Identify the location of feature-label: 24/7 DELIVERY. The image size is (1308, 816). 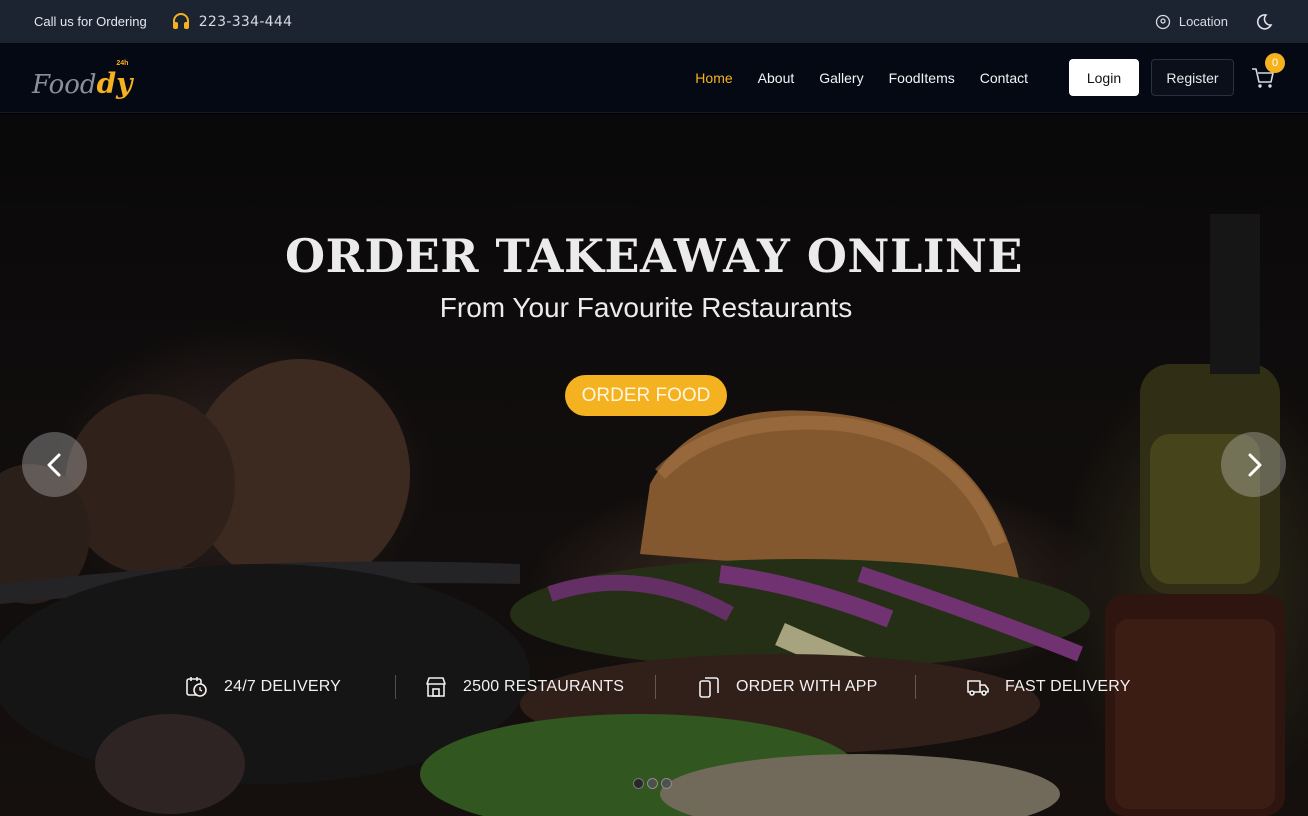
(283, 686).